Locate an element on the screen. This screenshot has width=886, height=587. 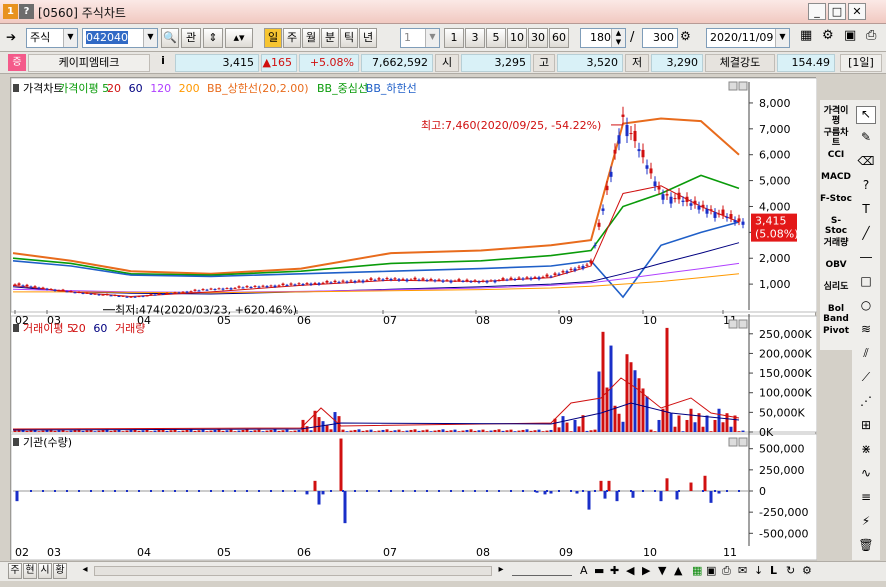
scroll-right-button: ▸ is located at coordinates (501, 571).